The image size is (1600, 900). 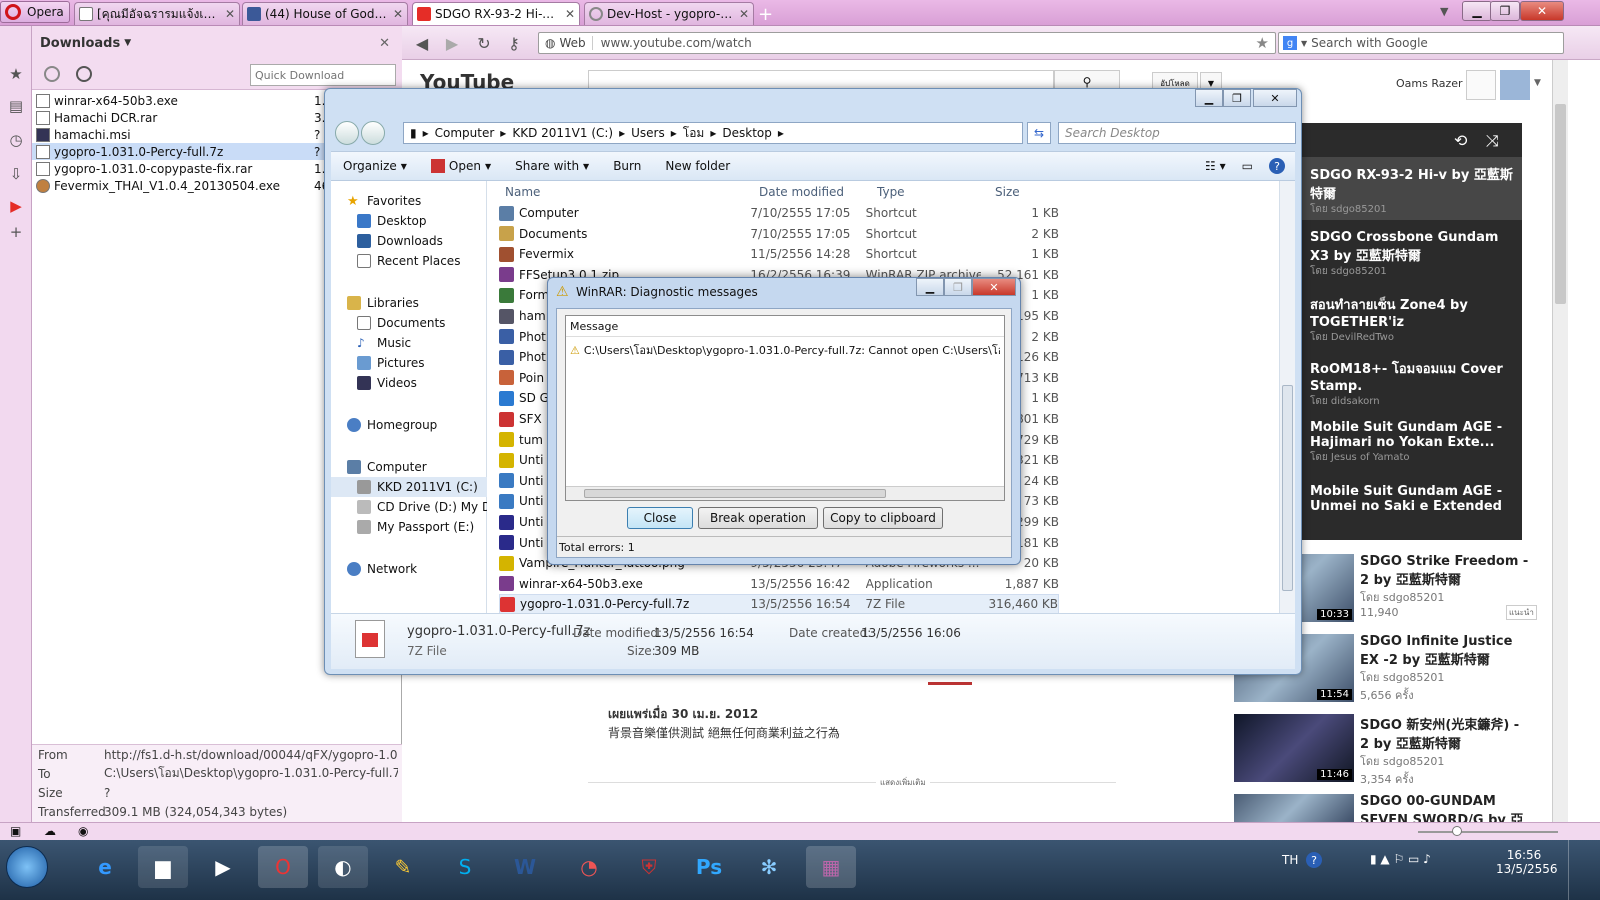 I want to click on speed-dial-icon: ◉, so click(x=83, y=831).